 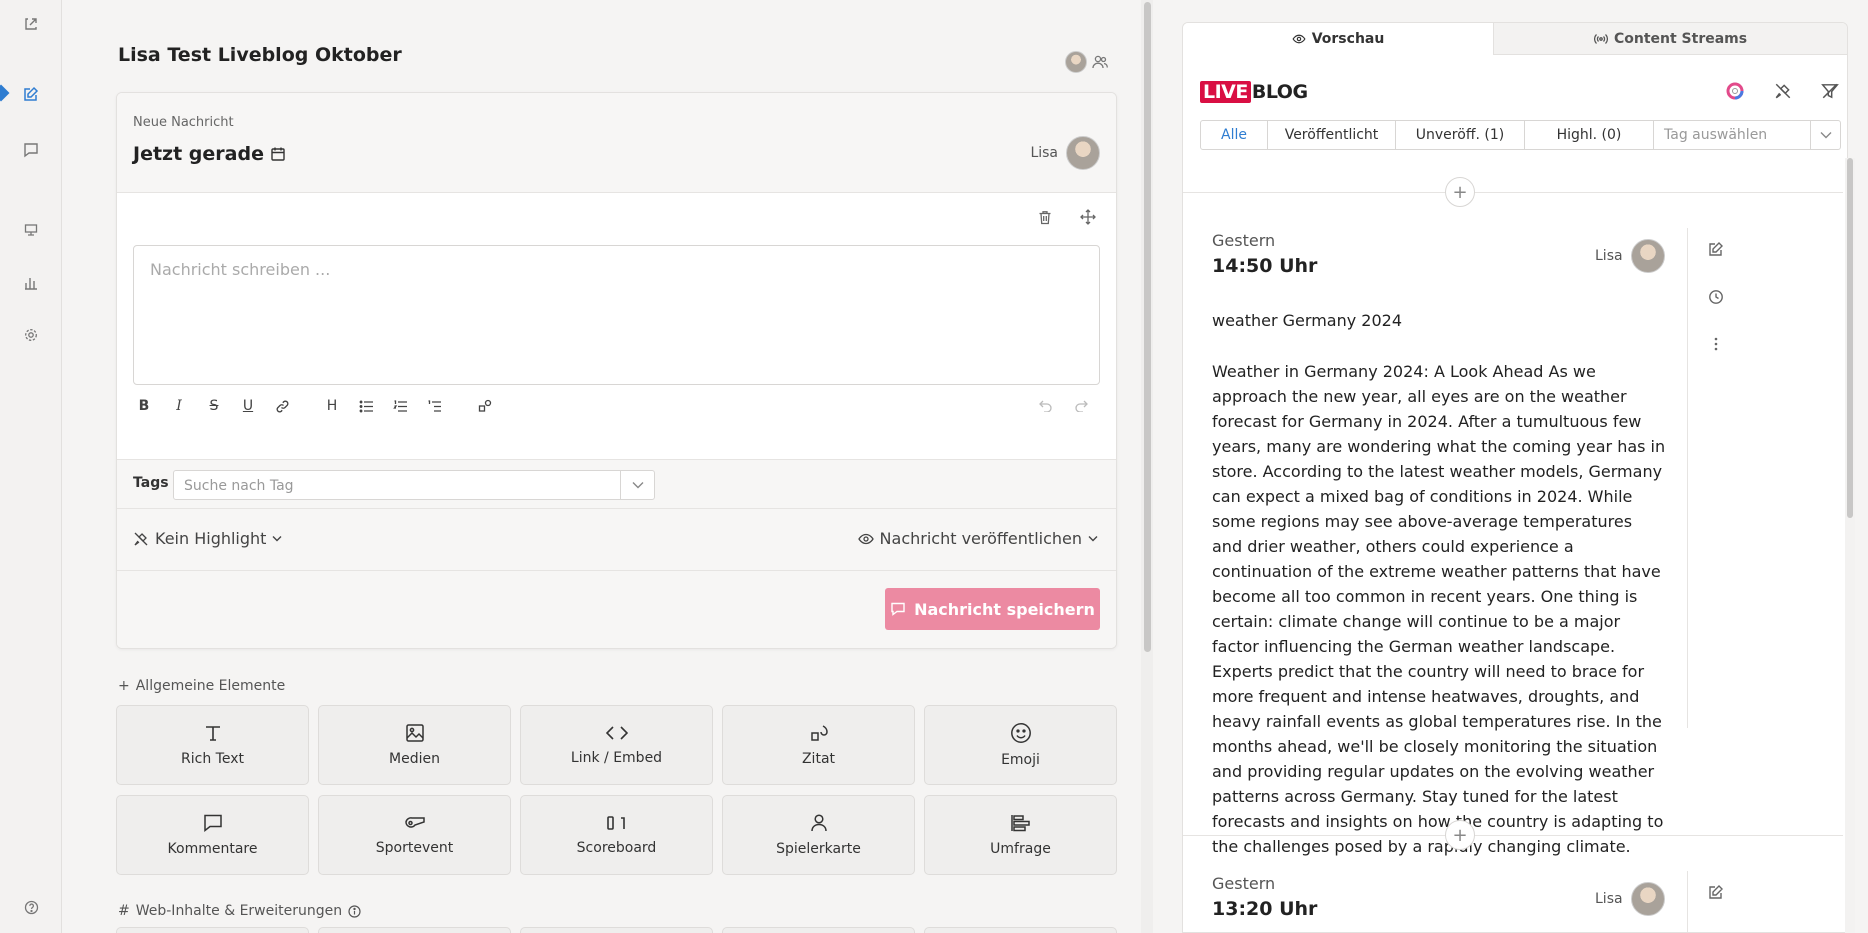 What do you see at coordinates (31, 24) in the screenshot?
I see `collapse-icon` at bounding box center [31, 24].